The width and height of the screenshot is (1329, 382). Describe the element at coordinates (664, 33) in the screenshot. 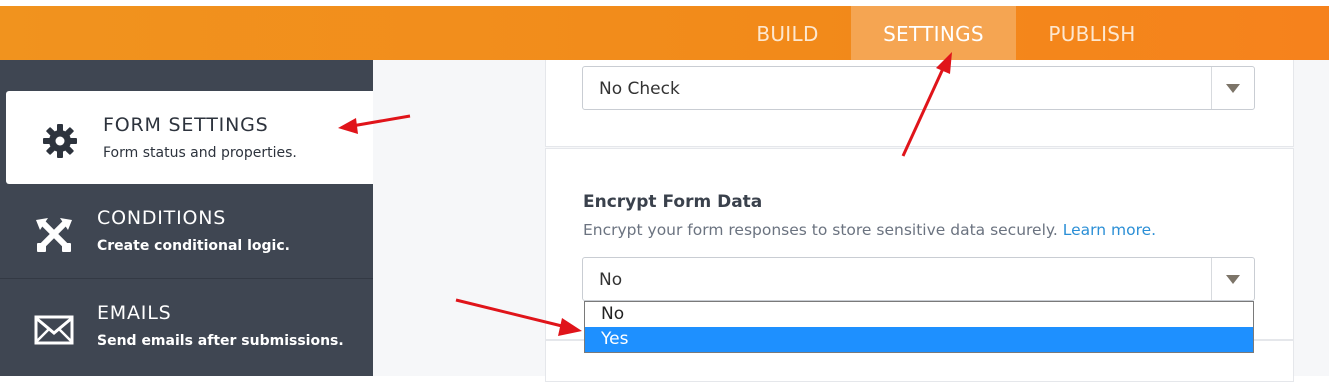

I see `top-nav-bar: BUILD SETTINGS PUBLISH` at that location.